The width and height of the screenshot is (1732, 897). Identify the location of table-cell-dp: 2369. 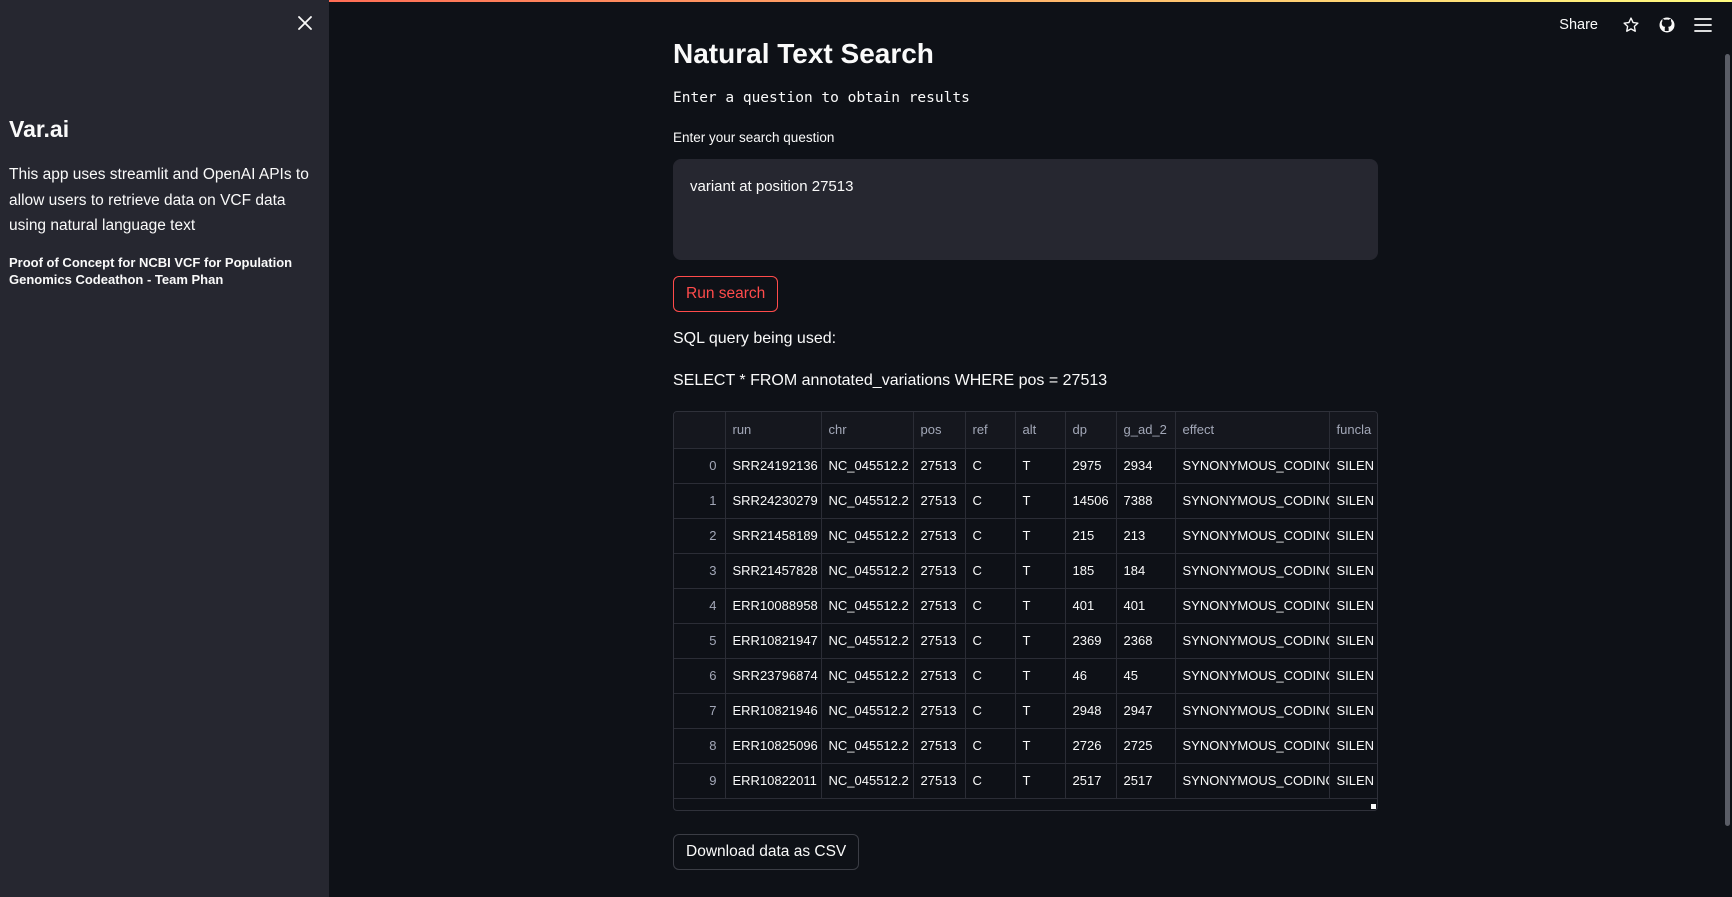
(1091, 641).